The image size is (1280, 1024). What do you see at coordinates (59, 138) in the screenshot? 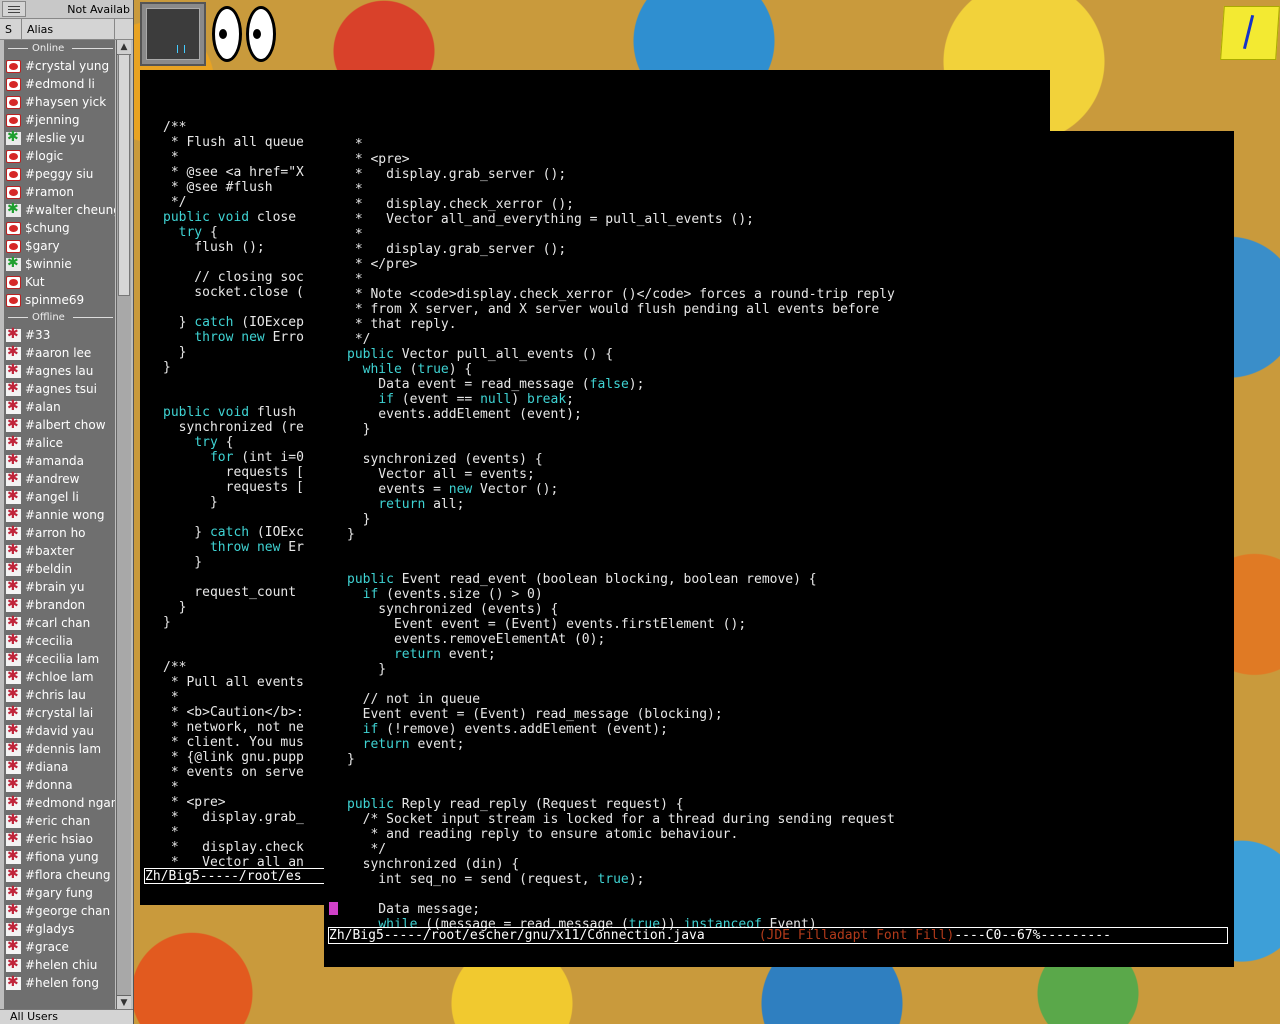
I see `buddy-row: #leslie yu` at bounding box center [59, 138].